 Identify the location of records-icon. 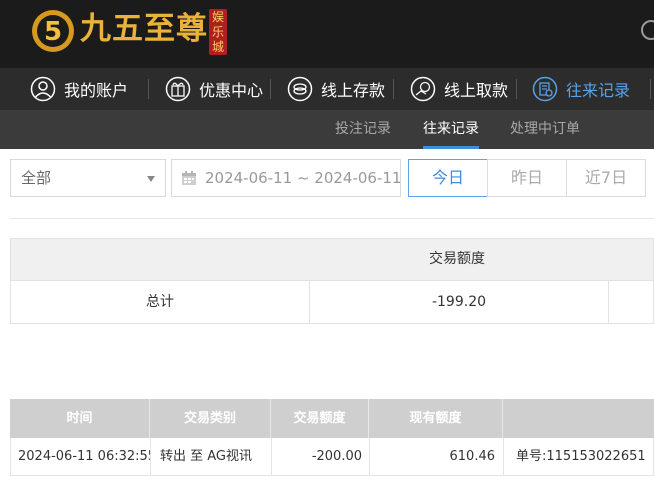
(545, 89).